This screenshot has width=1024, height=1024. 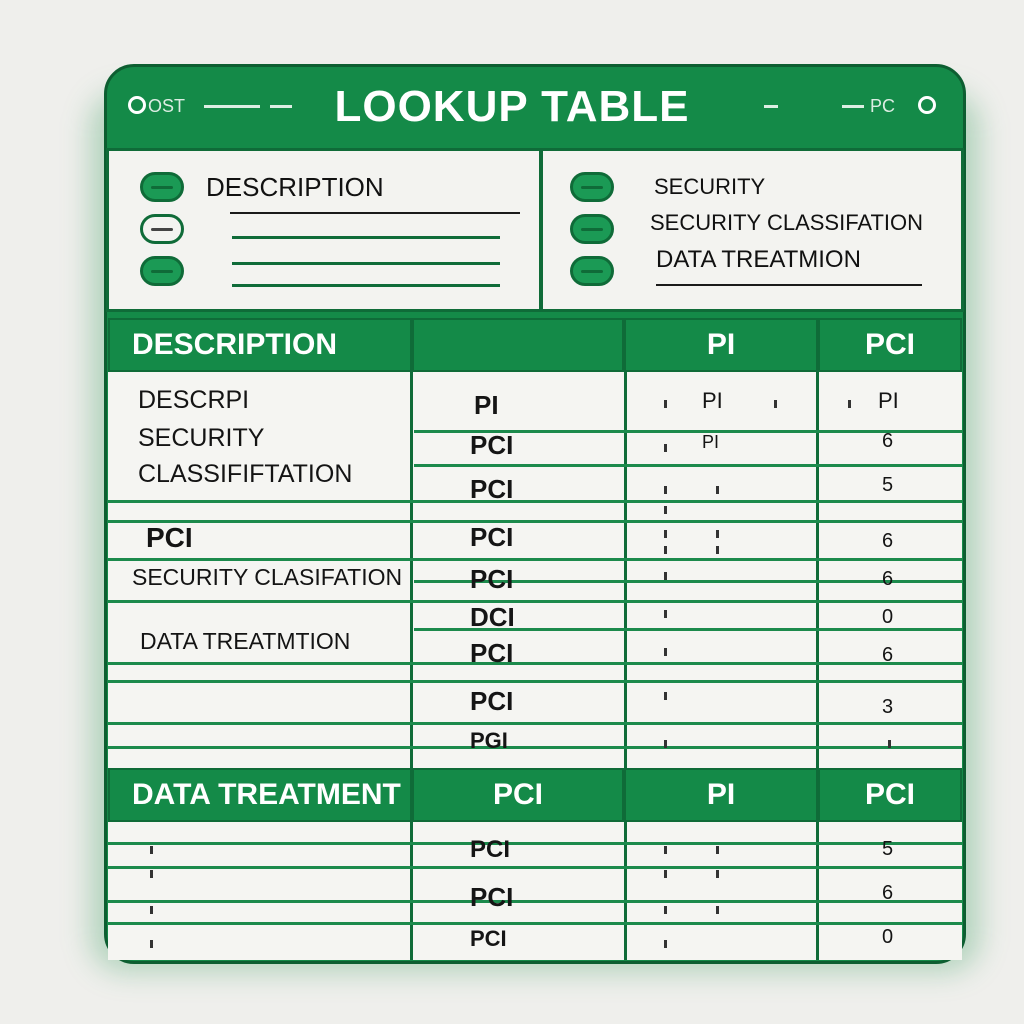 I want to click on table-cell: DCI, so click(x=492, y=617).